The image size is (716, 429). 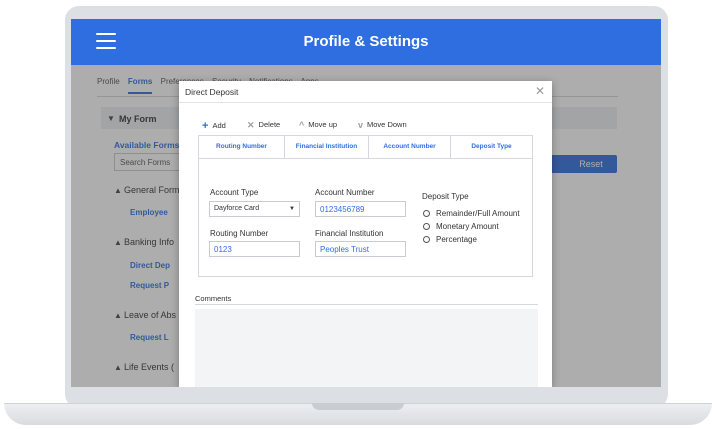 I want to click on account-number-input: 0123456789, so click(x=360, y=209).